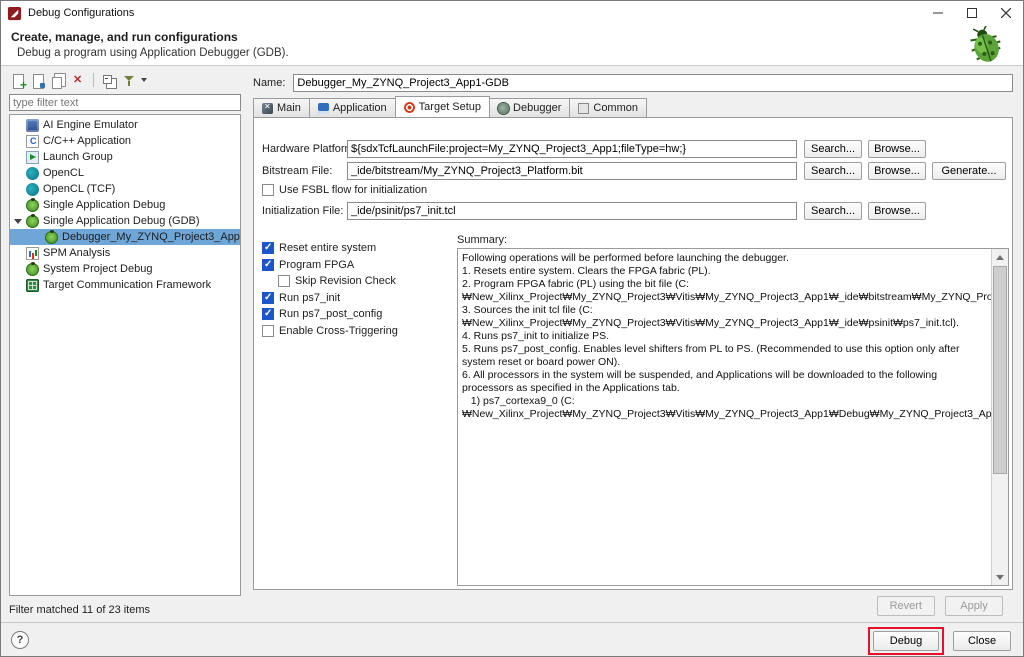 This screenshot has width=1024, height=657. I want to click on c-cpp-application-icon, so click(32, 141).